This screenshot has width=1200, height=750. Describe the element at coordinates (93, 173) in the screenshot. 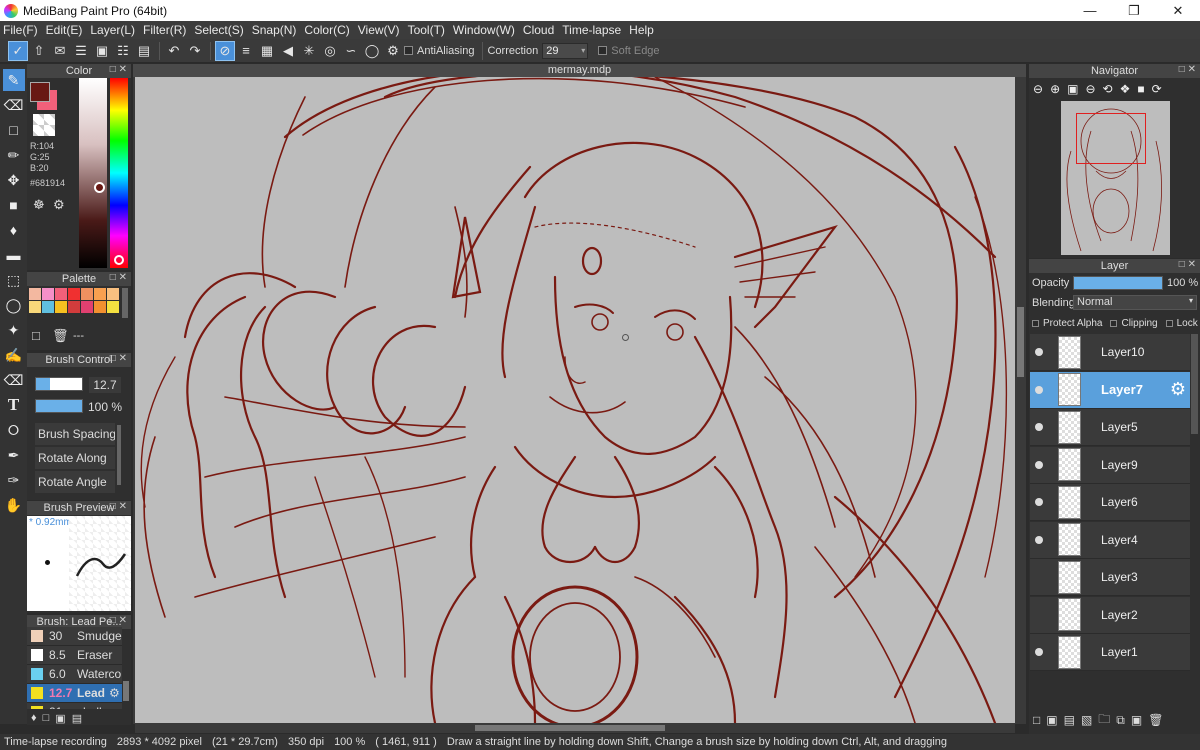

I see `saturation-value-box` at that location.